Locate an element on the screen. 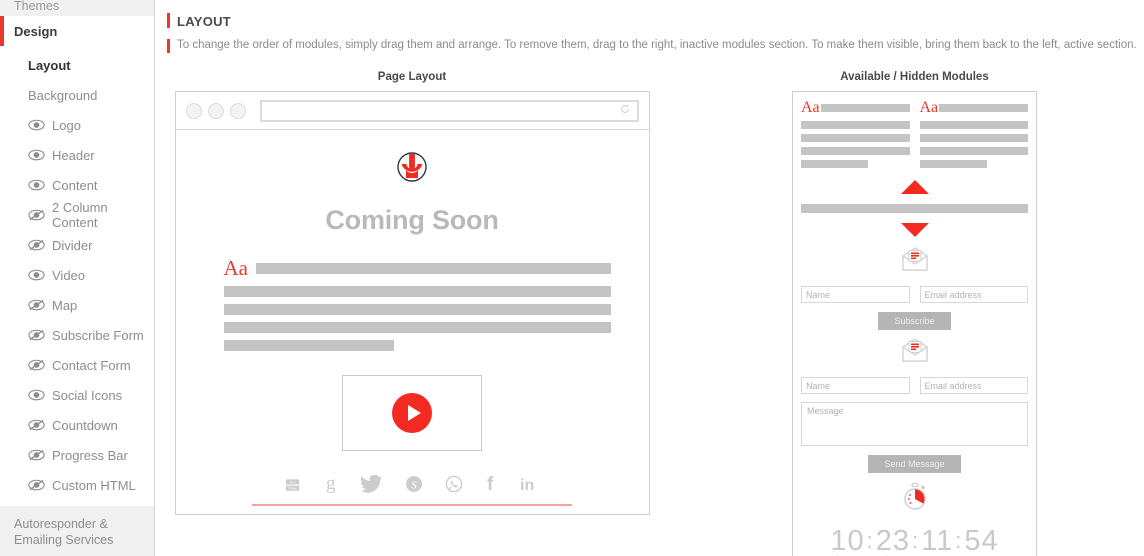  browser-url-bar is located at coordinates (449, 110).